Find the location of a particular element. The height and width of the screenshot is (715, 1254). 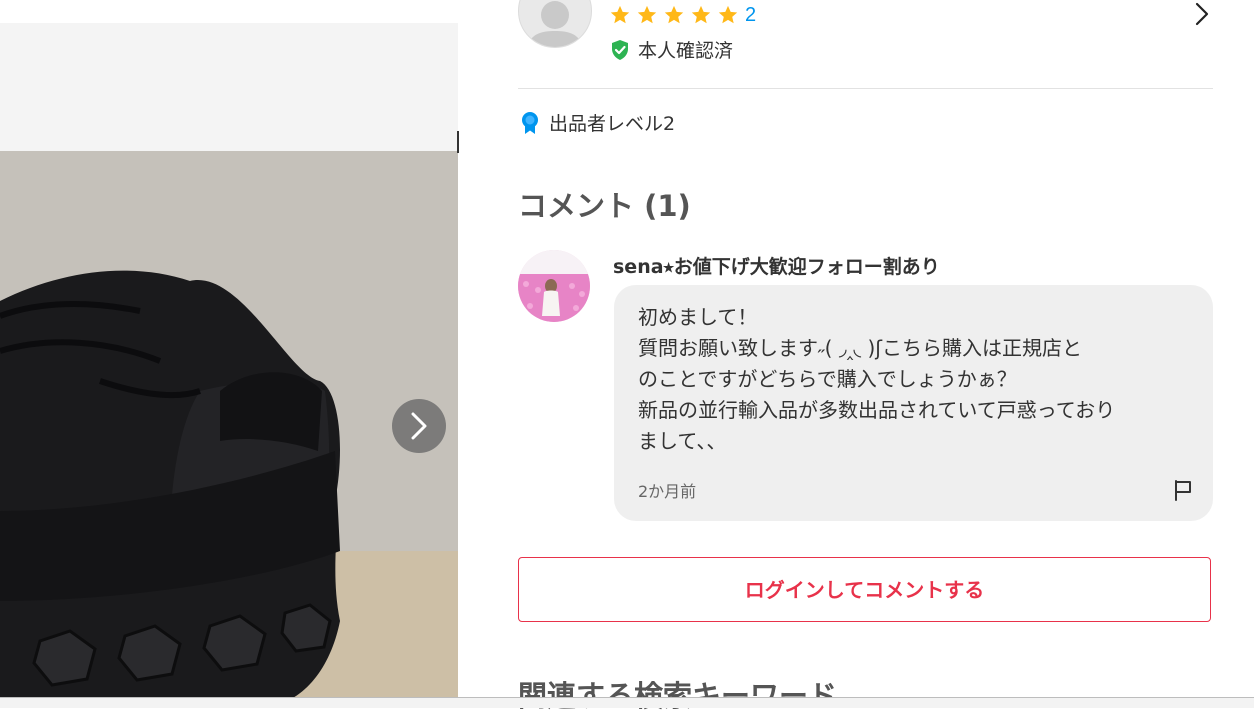

shield-check-icon is located at coordinates (620, 49).